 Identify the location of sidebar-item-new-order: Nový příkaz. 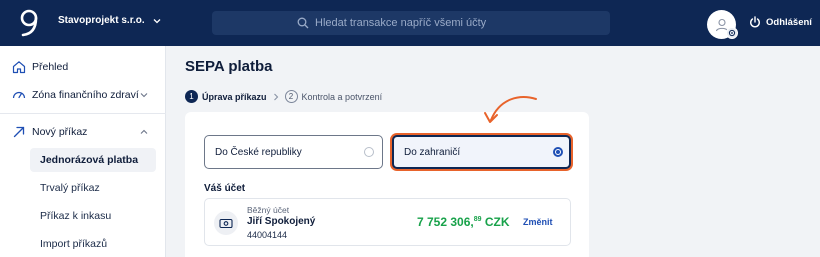
(83, 132).